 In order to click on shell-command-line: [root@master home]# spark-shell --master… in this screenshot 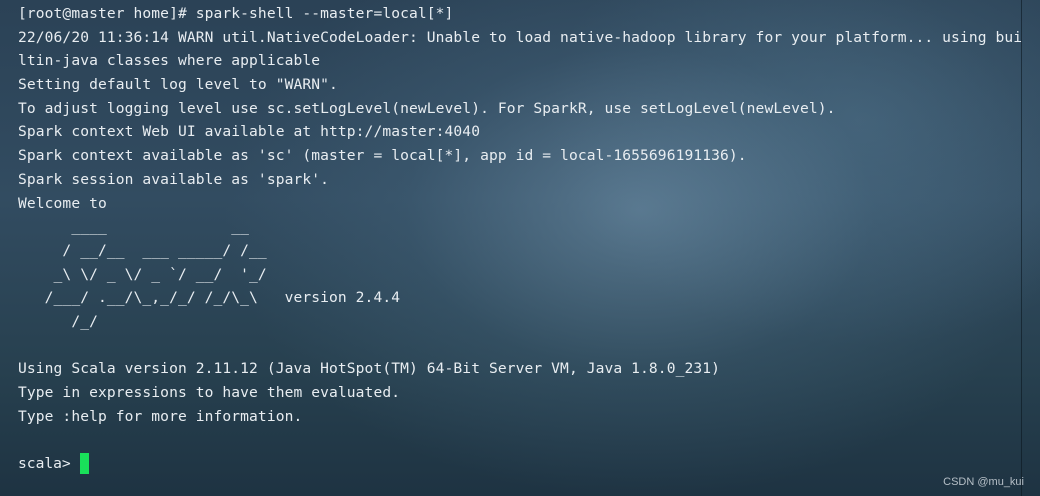, I will do `click(236, 13)`.